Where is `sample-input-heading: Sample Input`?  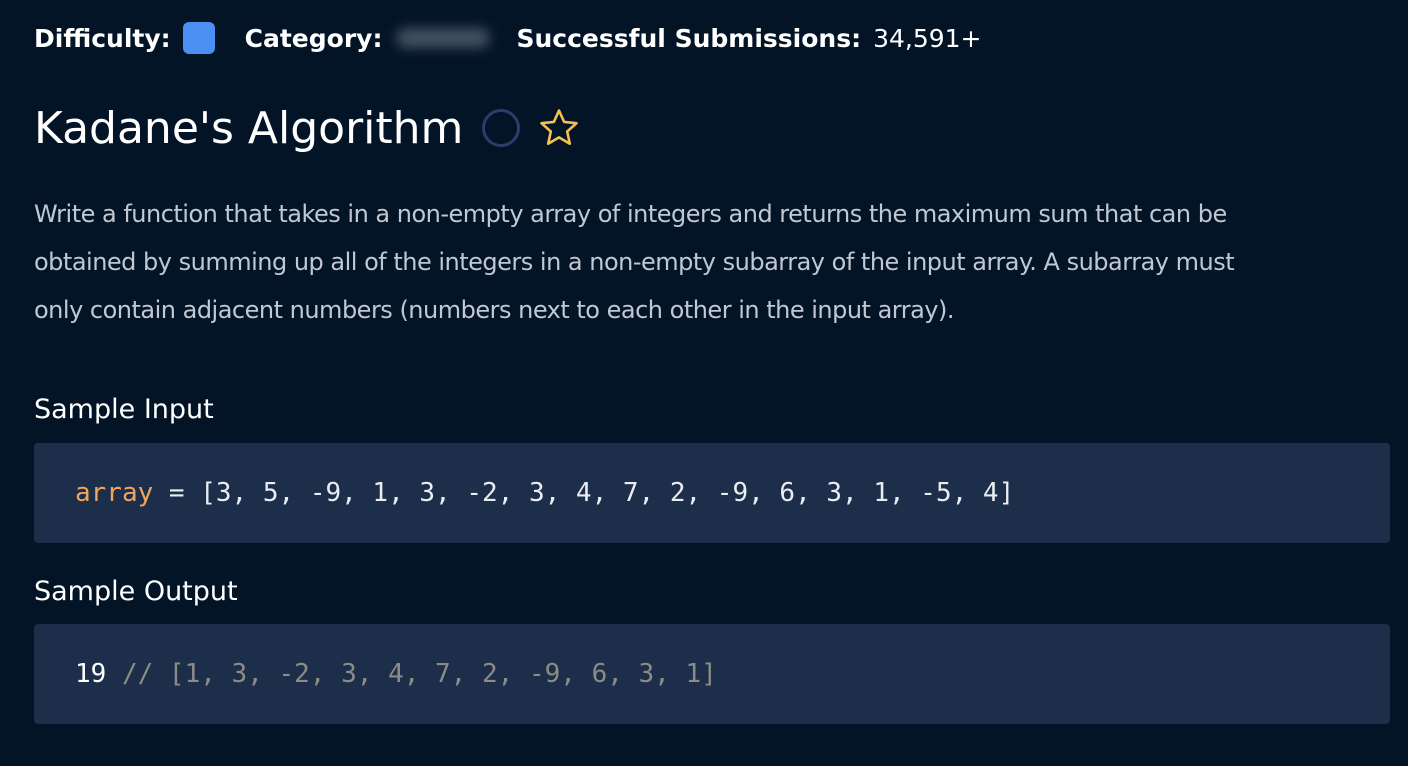
sample-input-heading: Sample Input is located at coordinates (124, 409).